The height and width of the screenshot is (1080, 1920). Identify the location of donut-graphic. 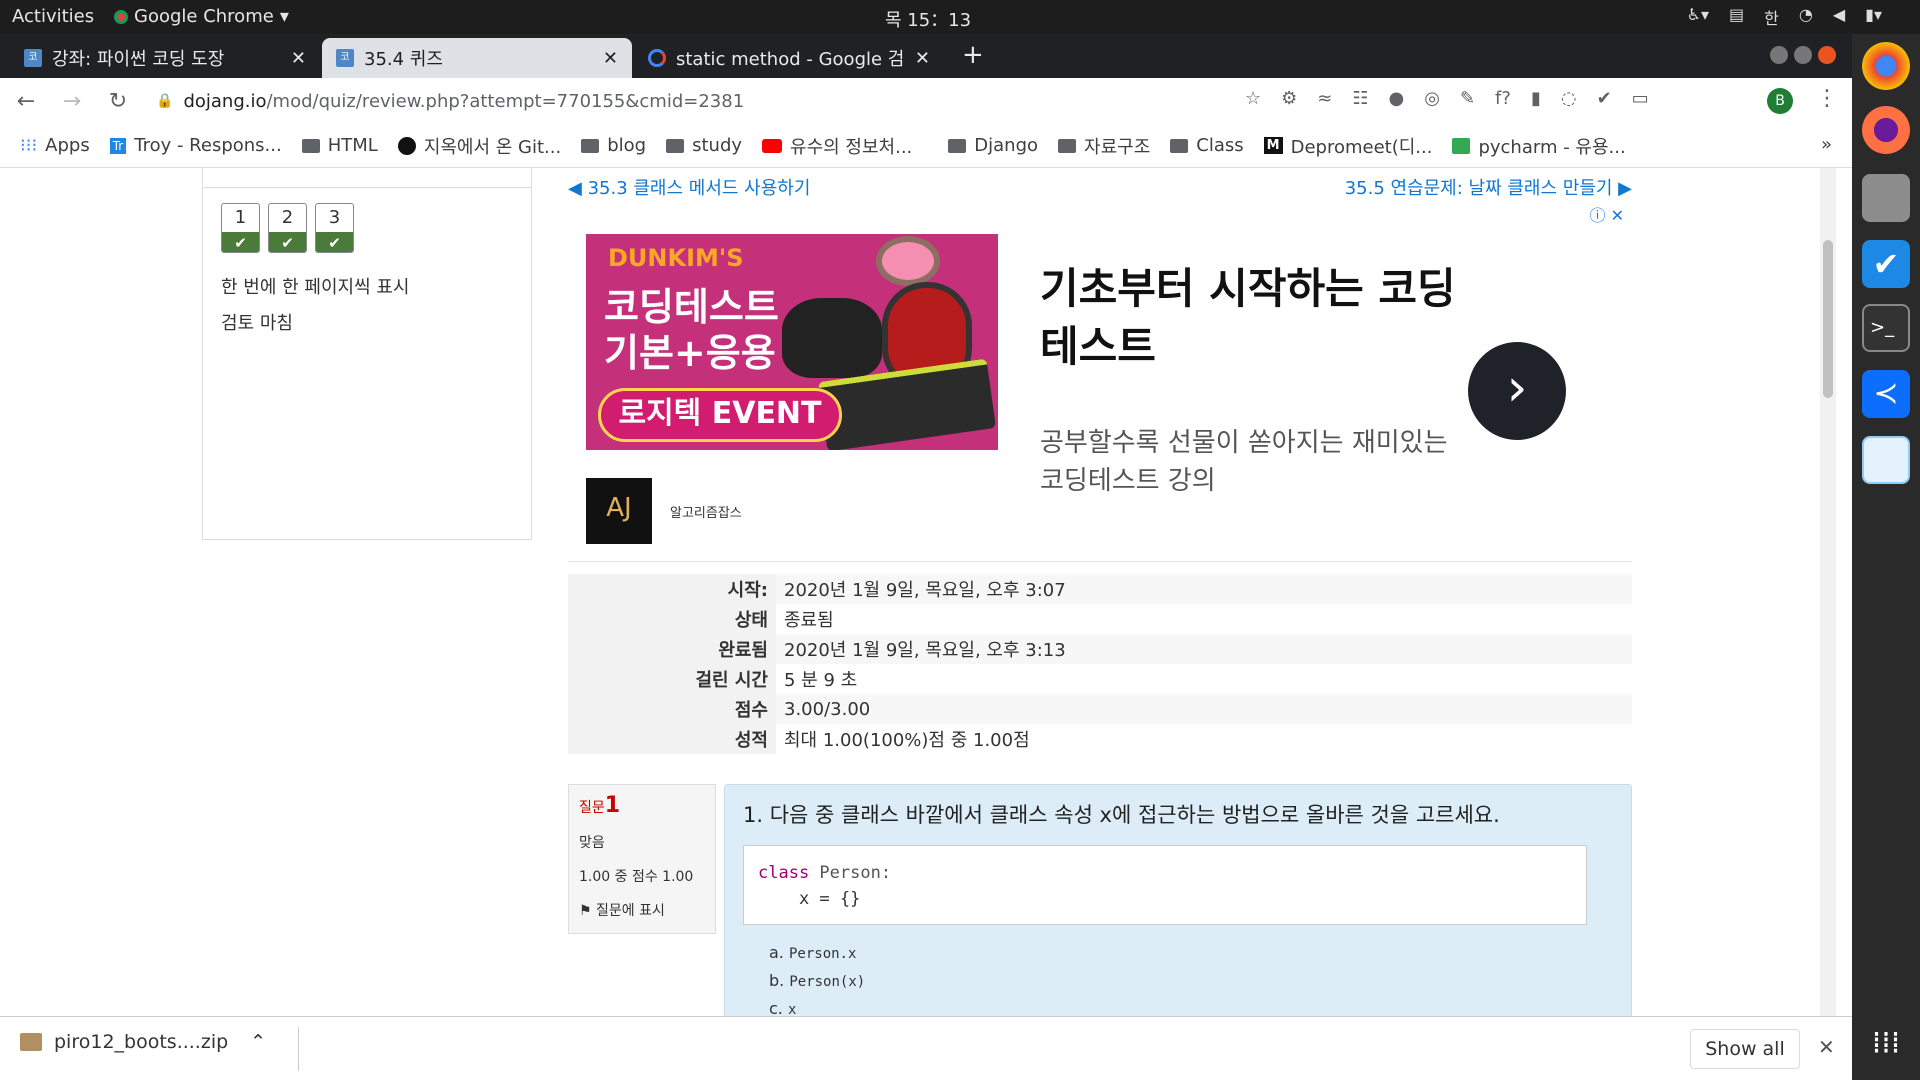
(908, 261).